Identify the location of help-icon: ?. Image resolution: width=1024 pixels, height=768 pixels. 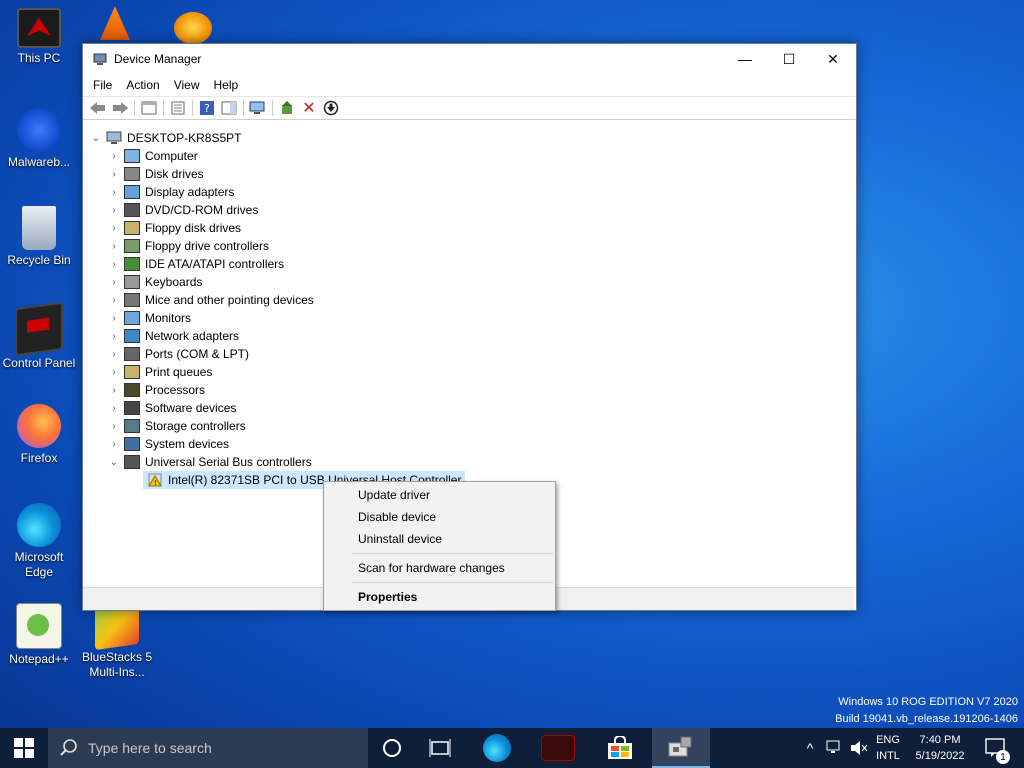
(207, 108).